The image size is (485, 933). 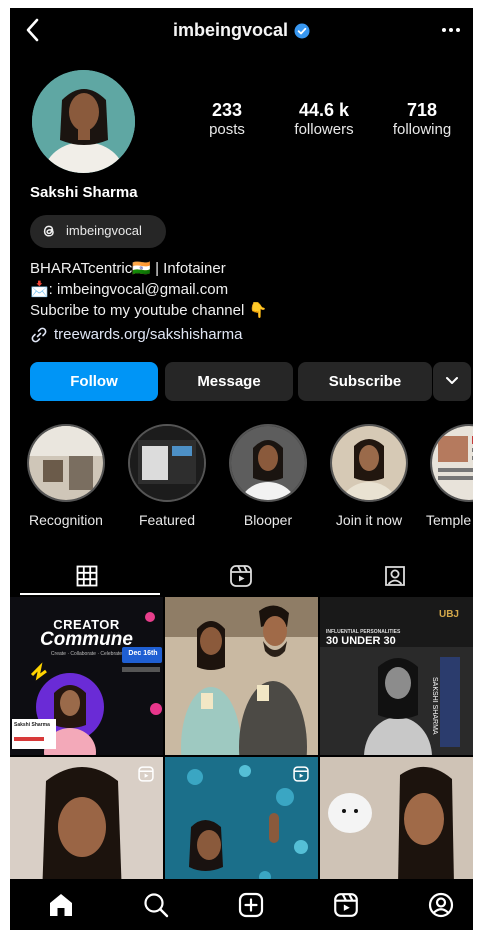 What do you see at coordinates (422, 129) in the screenshot?
I see `following-label: following` at bounding box center [422, 129].